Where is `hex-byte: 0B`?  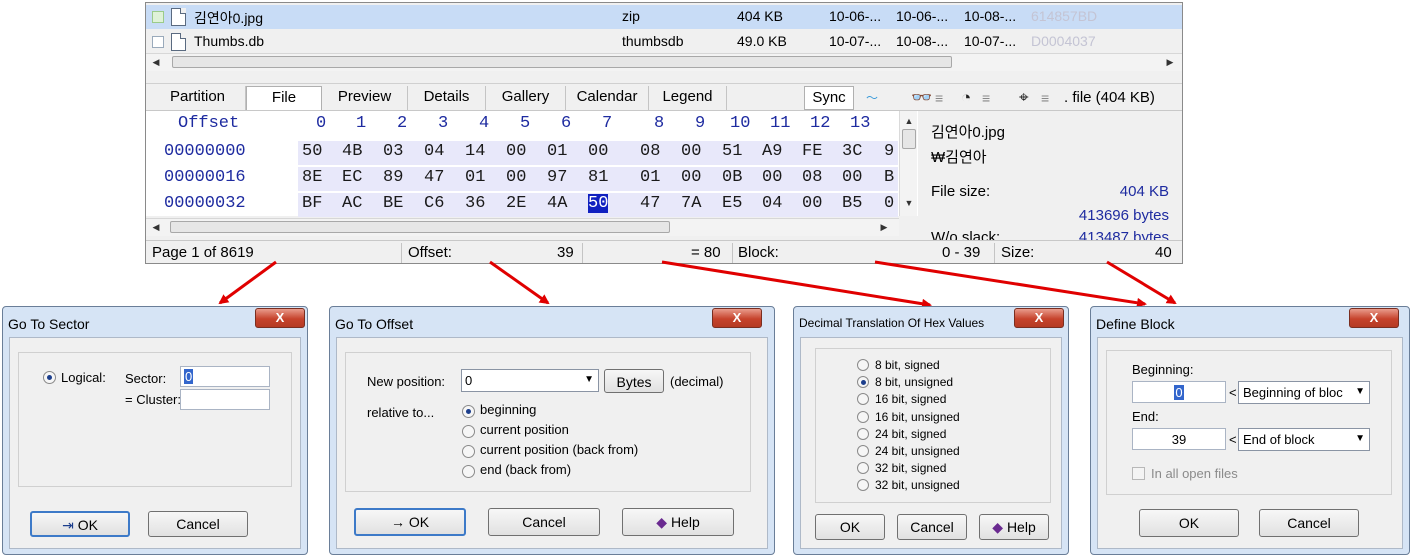
hex-byte: 0B is located at coordinates (732, 177).